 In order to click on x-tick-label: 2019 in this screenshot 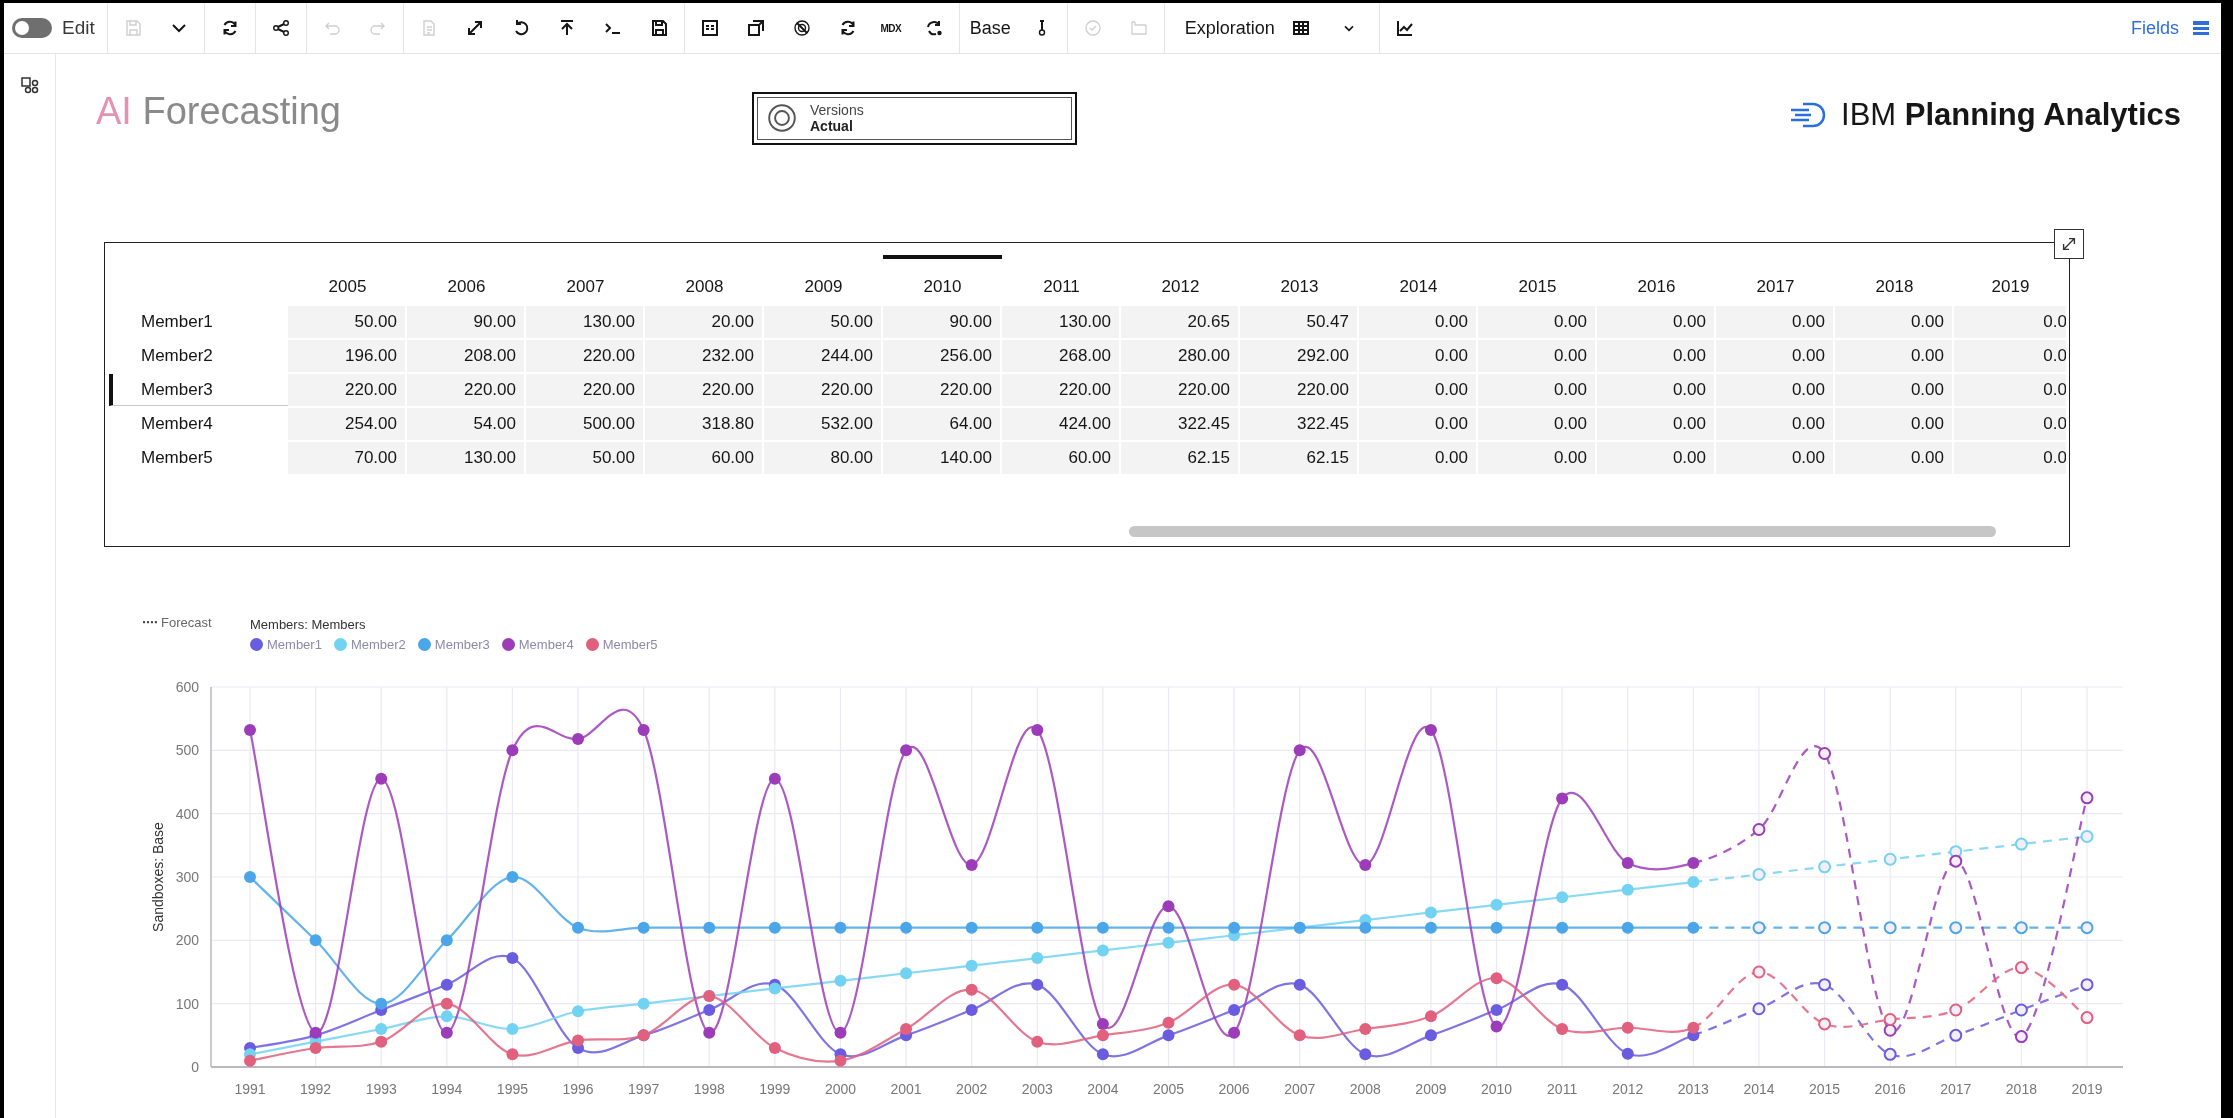, I will do `click(2087, 1089)`.